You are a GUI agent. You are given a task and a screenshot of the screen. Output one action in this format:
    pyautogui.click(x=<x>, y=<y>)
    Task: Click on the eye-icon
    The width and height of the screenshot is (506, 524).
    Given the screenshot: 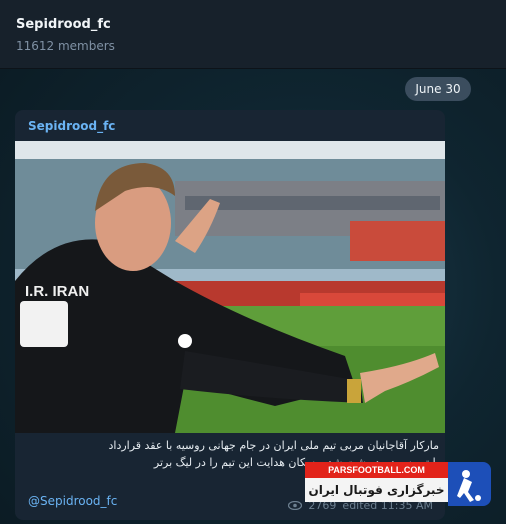 What is the action you would take?
    pyautogui.click(x=295, y=505)
    